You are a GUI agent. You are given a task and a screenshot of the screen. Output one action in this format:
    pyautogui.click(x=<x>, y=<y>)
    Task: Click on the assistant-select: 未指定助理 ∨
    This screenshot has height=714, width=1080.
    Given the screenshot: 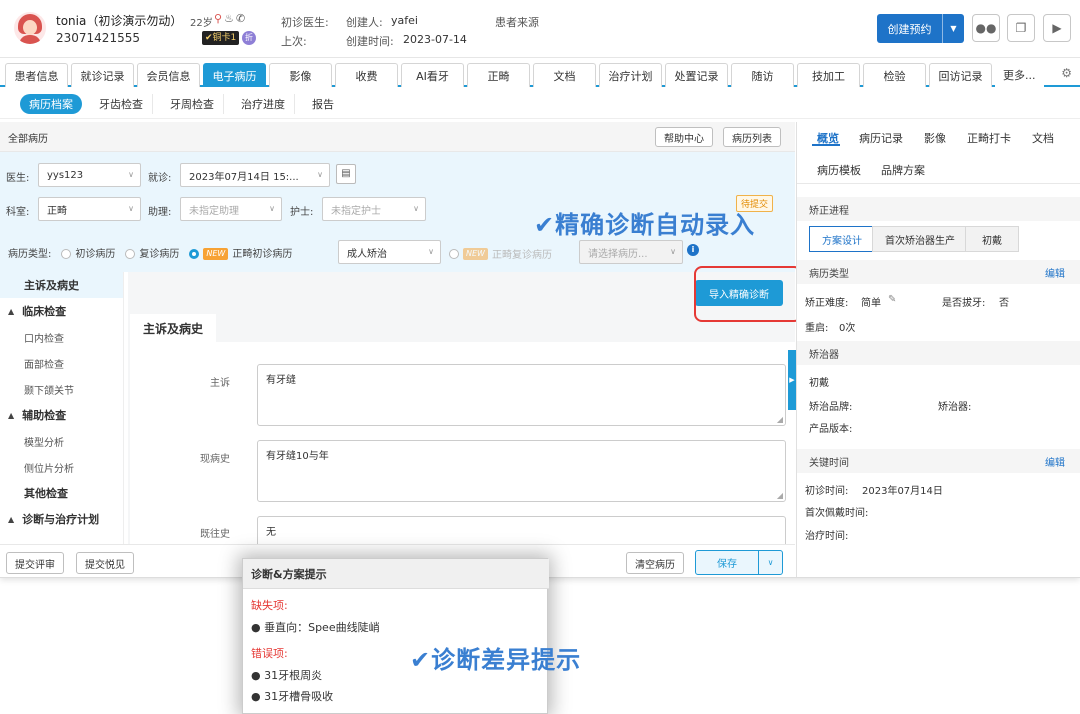 What is the action you would take?
    pyautogui.click(x=231, y=209)
    